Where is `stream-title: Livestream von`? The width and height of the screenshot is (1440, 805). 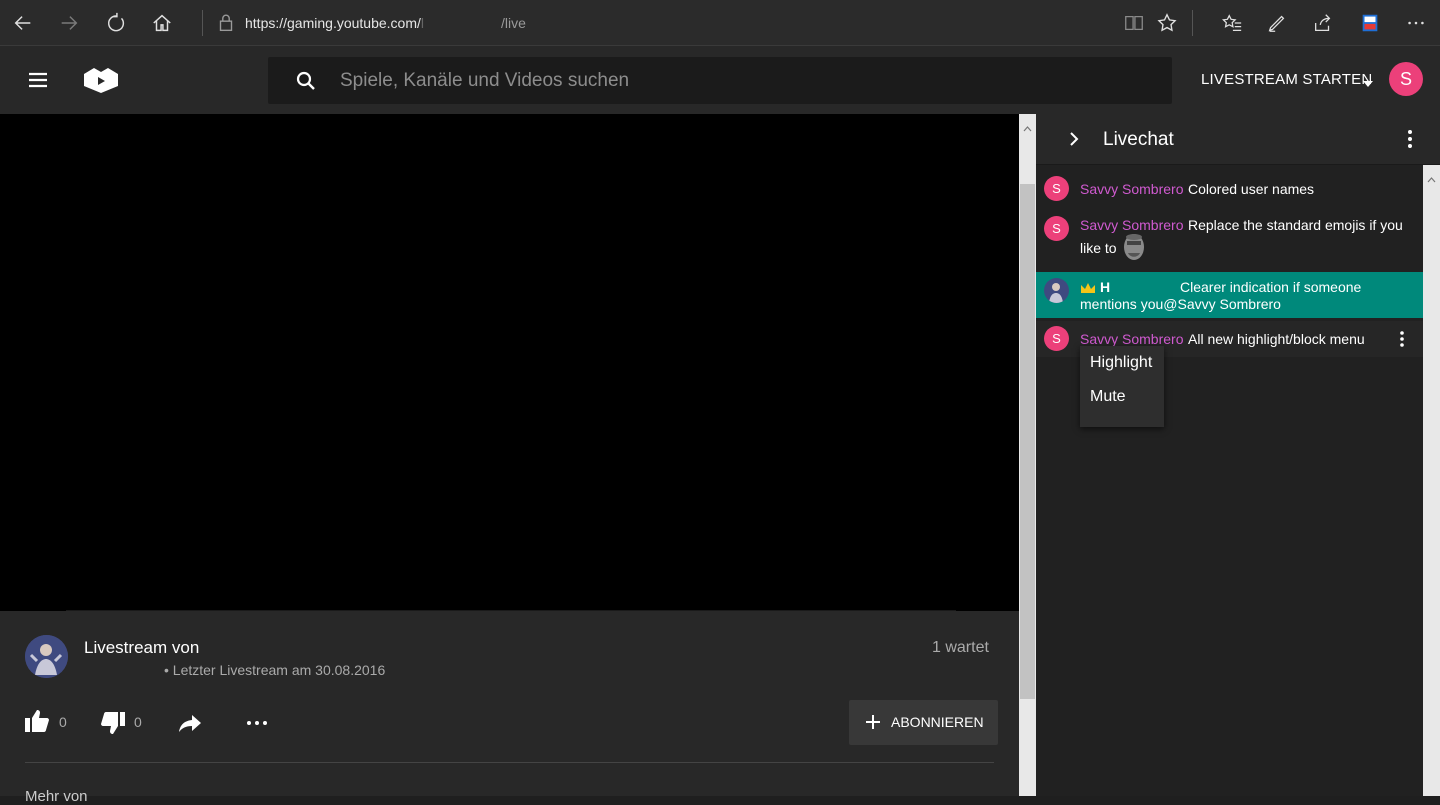
stream-title: Livestream von is located at coordinates (142, 647).